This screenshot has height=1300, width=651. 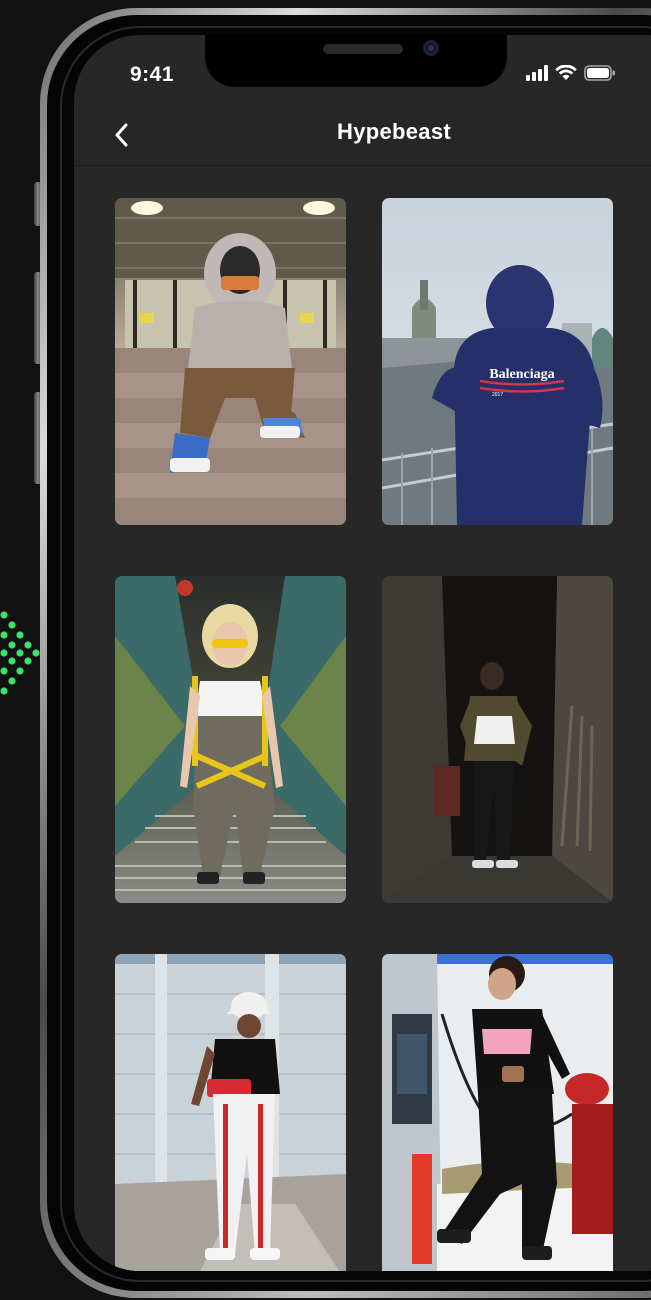 I want to click on green-dots-decoration, so click(x=20, y=653).